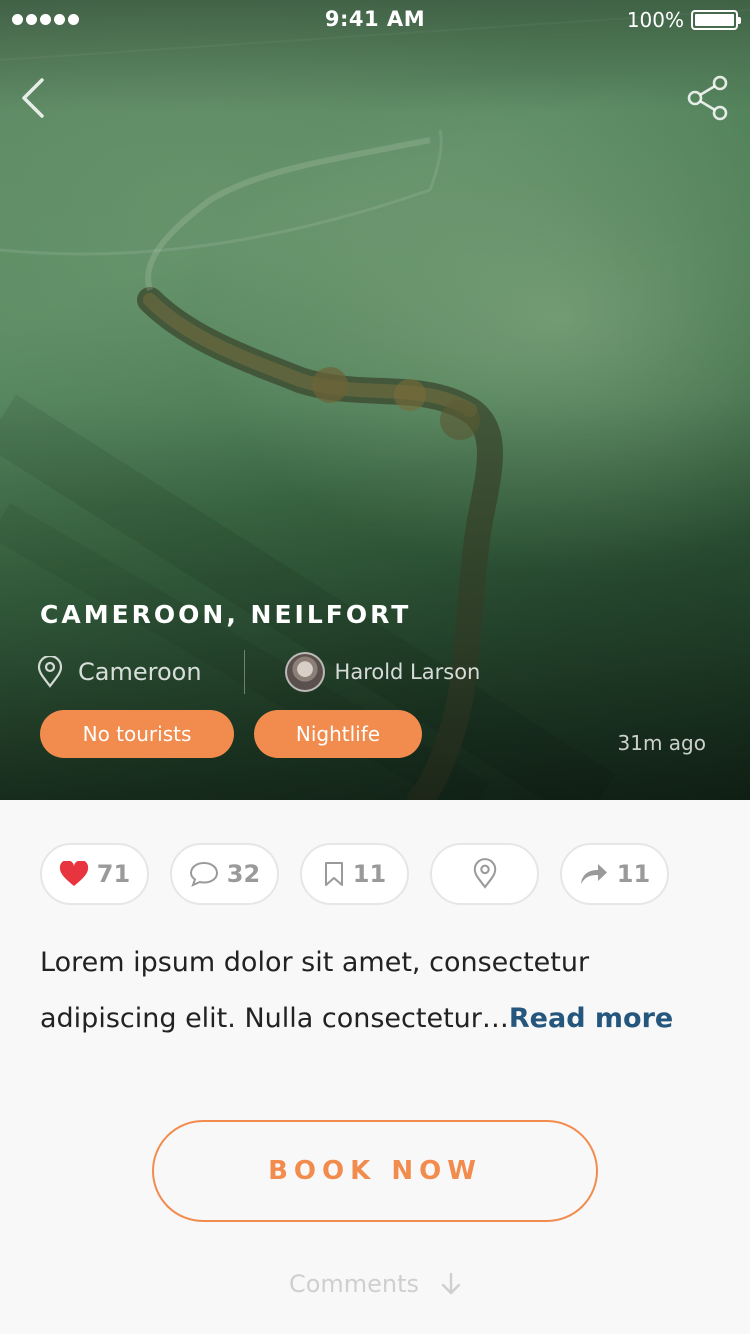 The width and height of the screenshot is (750, 1334). Describe the element at coordinates (258, 672) in the screenshot. I see `meta-row: Cameroon Harold Larson` at that location.